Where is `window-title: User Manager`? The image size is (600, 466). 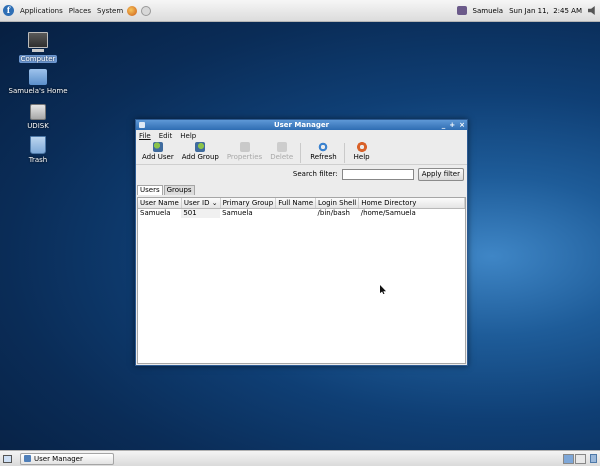
window-title: User Manager is located at coordinates (301, 125).